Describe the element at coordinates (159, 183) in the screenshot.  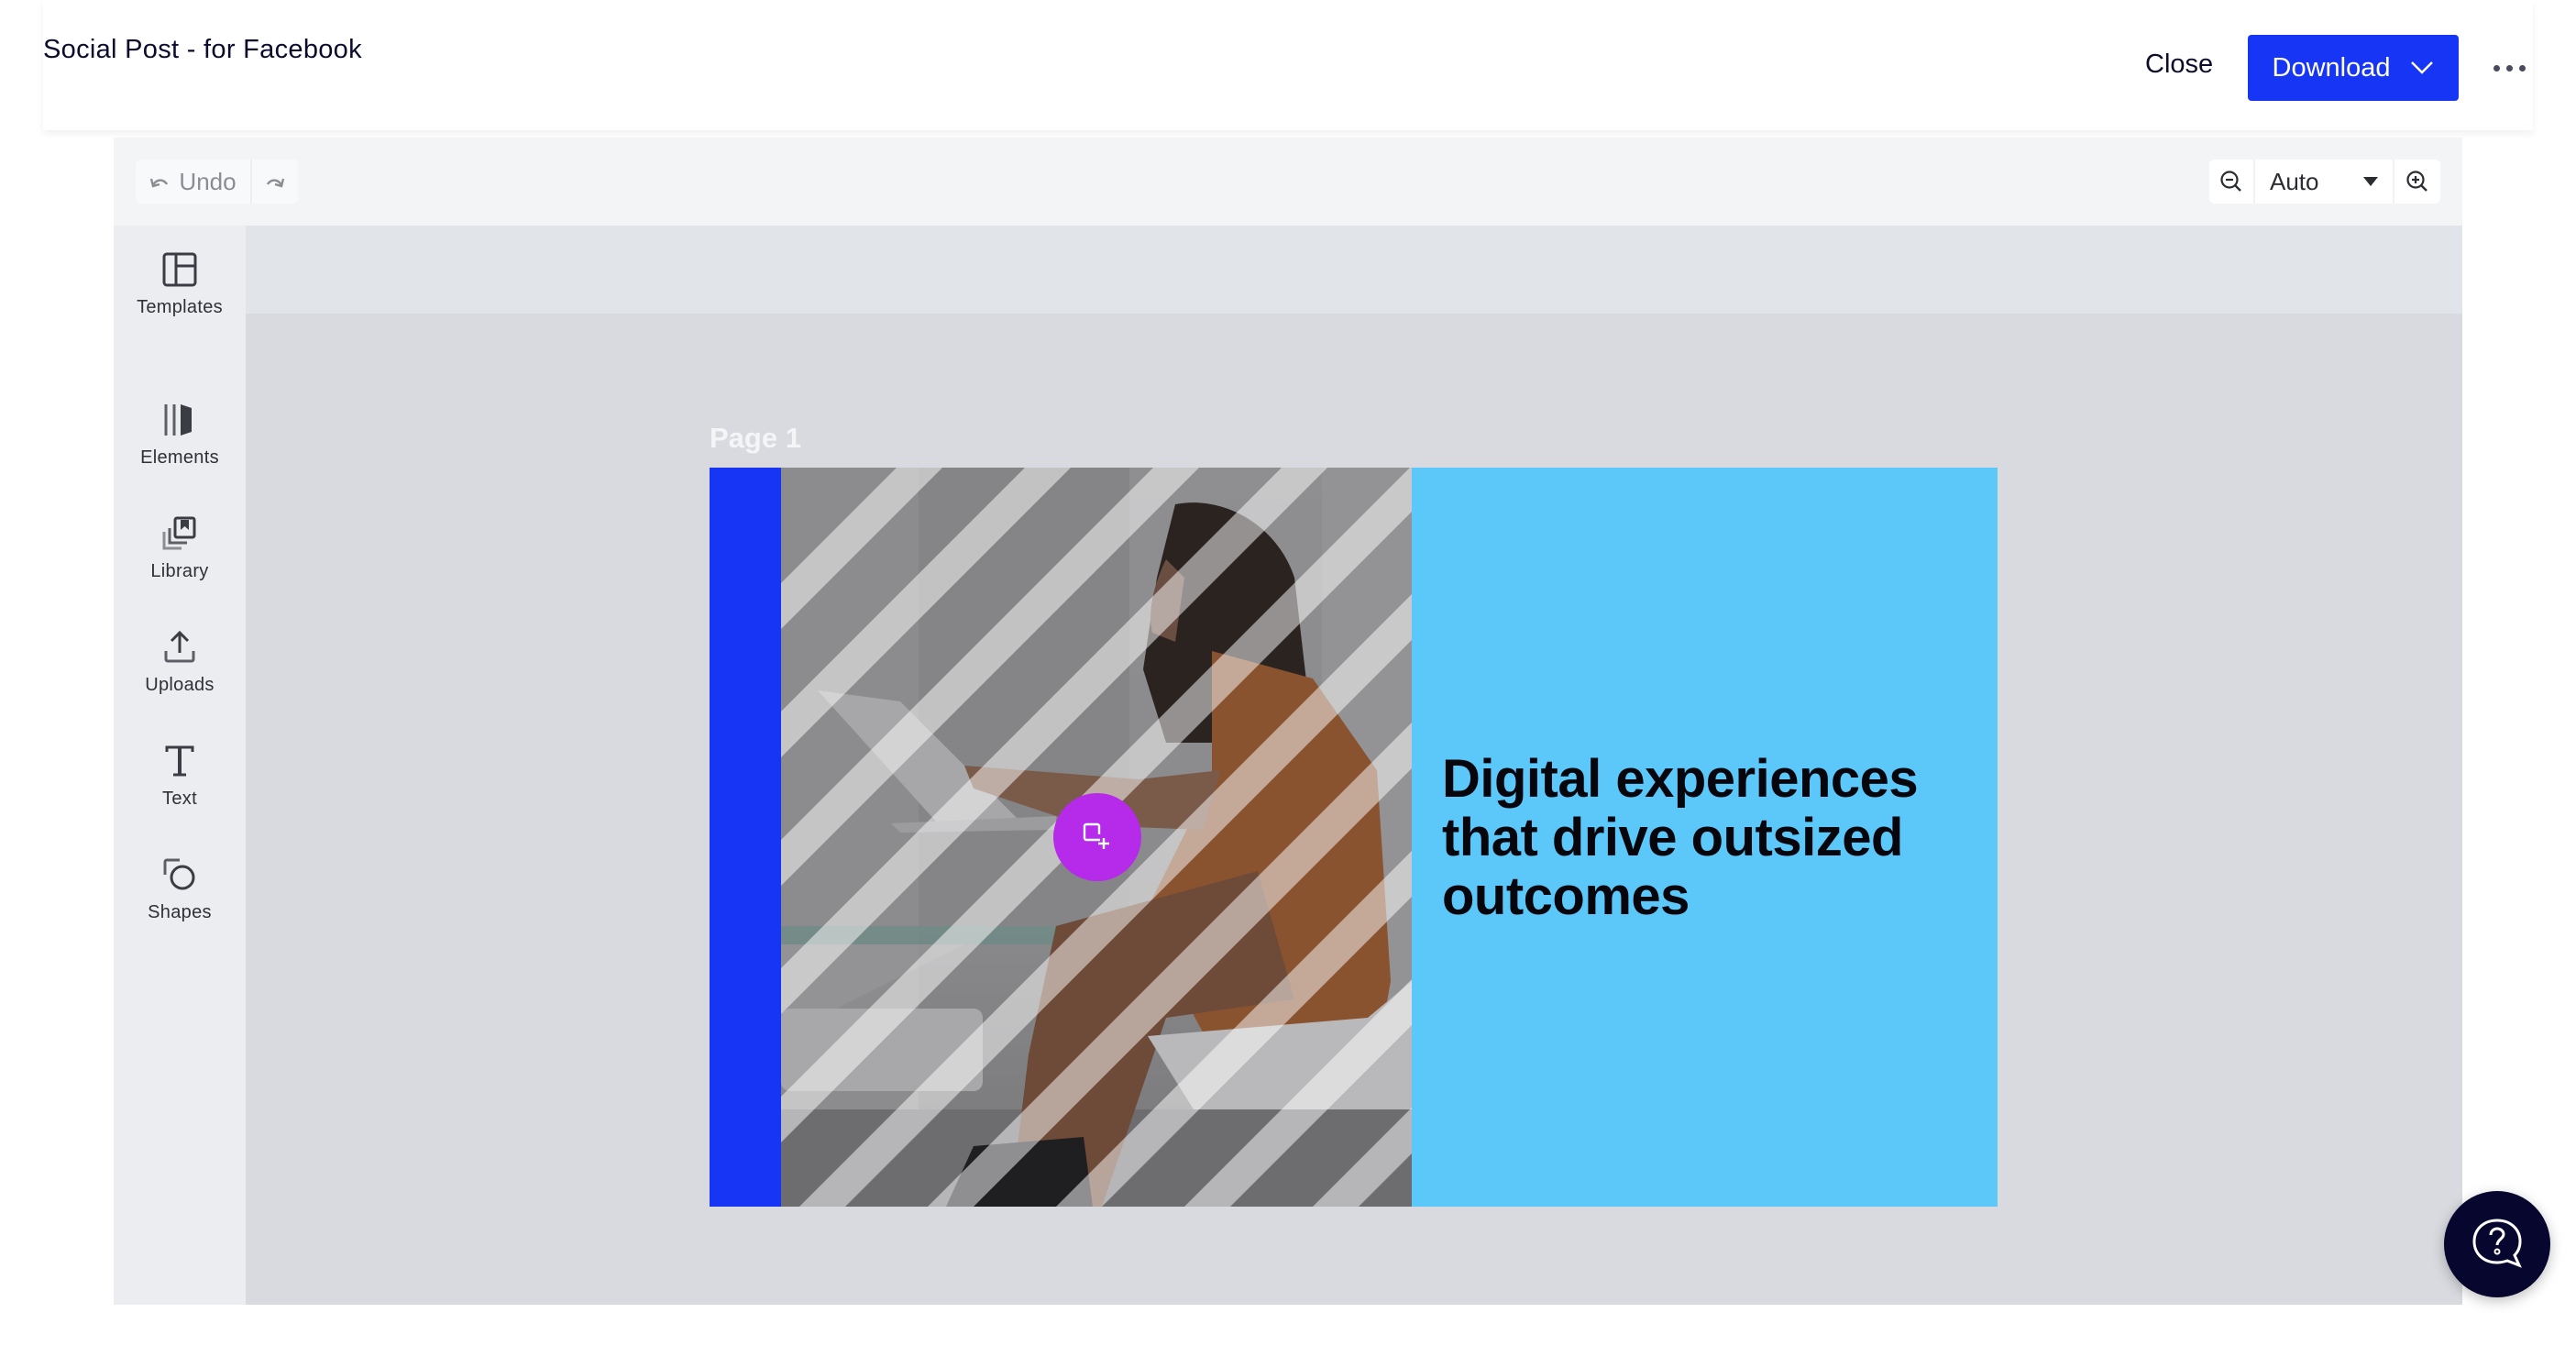
I see `undo-icon` at that location.